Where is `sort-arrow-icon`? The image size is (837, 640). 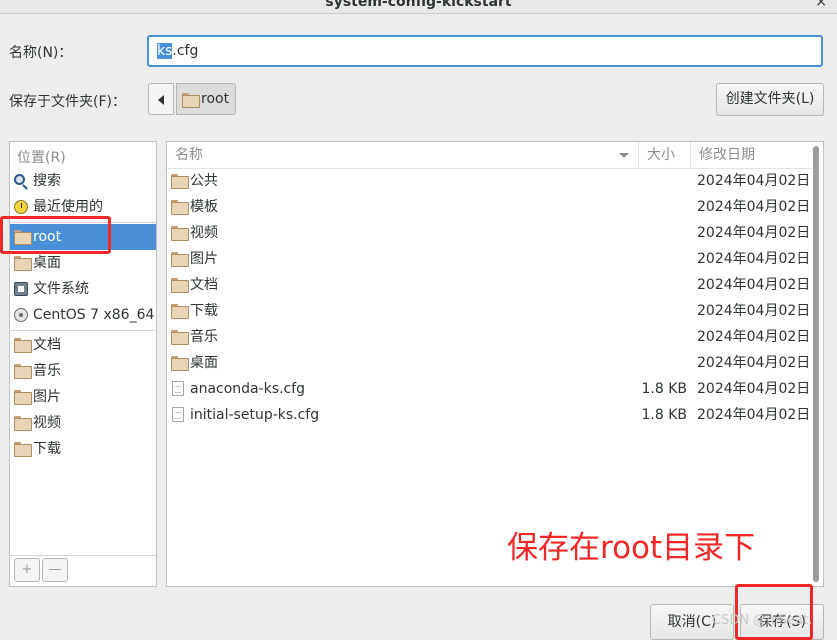 sort-arrow-icon is located at coordinates (624, 155).